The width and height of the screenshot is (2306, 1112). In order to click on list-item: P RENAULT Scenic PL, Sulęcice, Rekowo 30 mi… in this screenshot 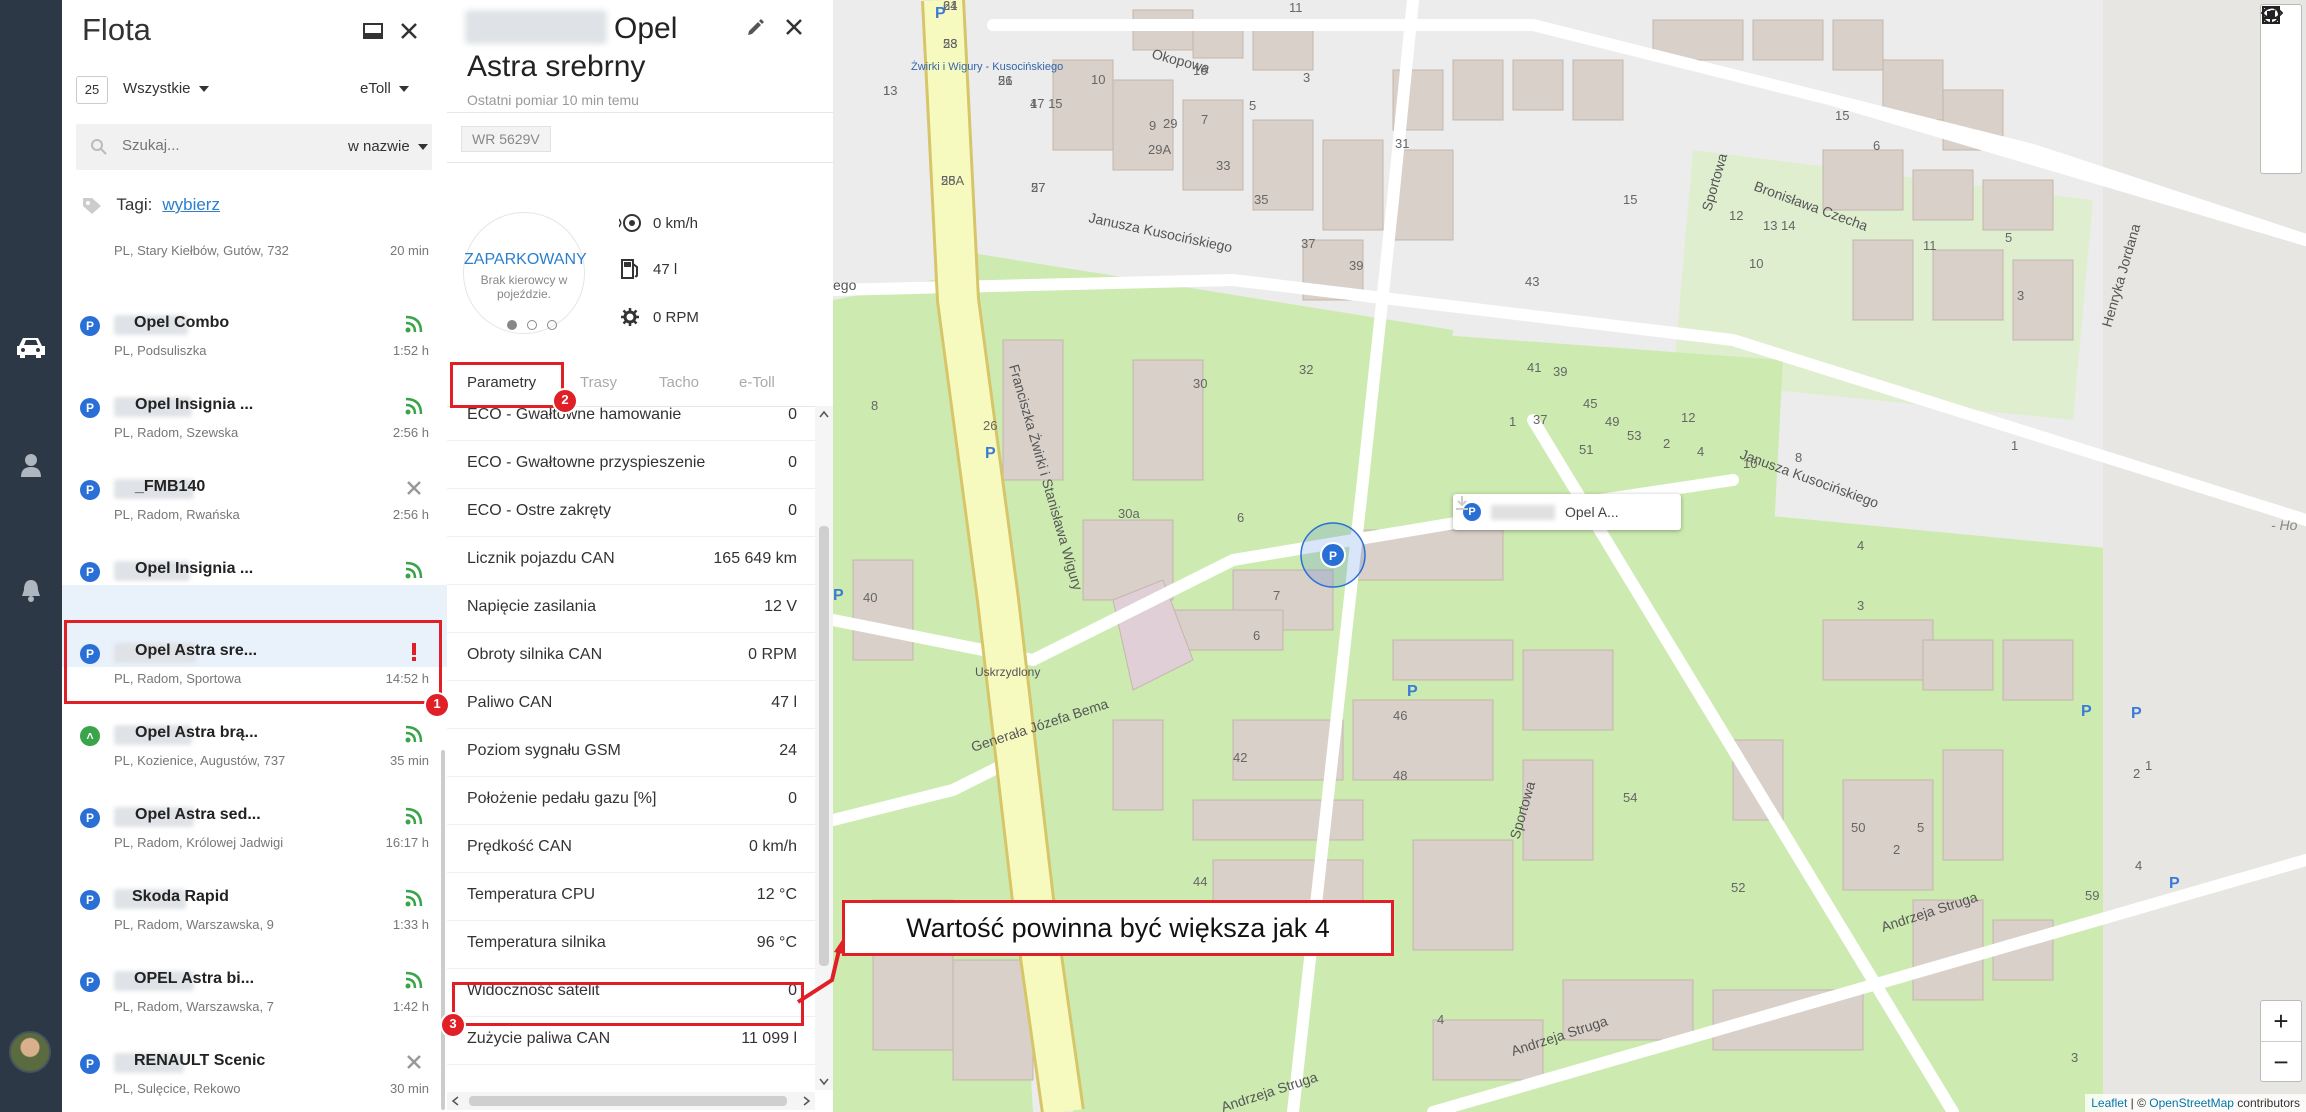, I will do `click(254, 1045)`.